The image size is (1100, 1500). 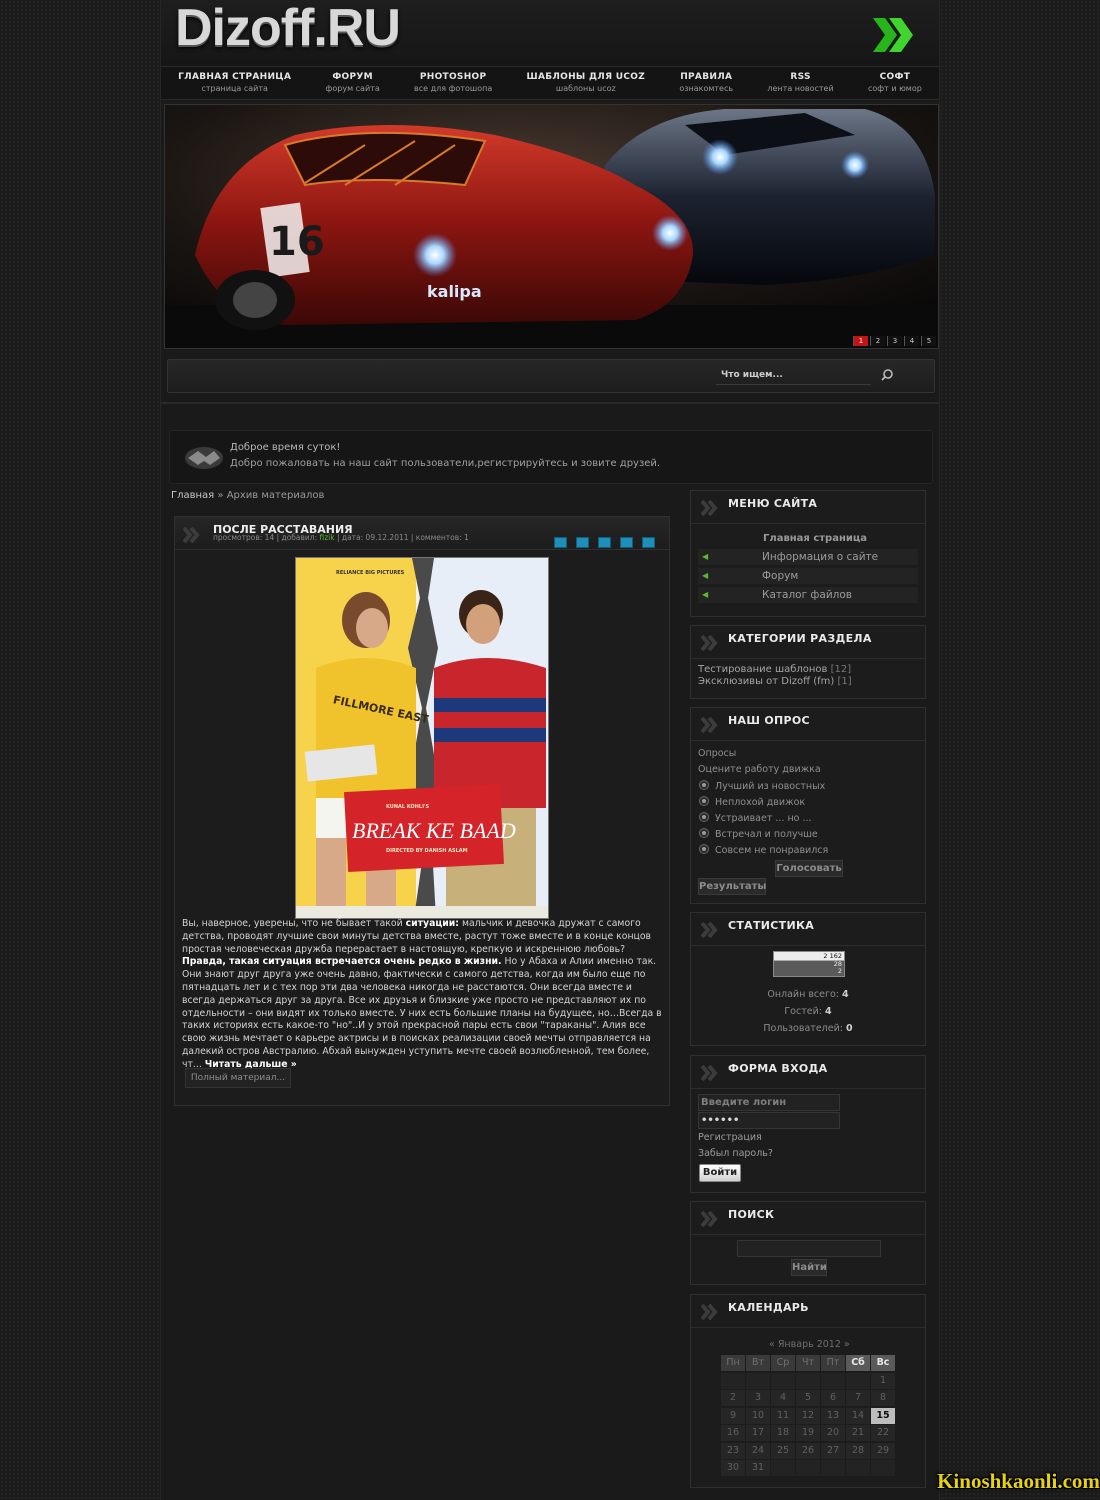 What do you see at coordinates (751, 1214) in the screenshot?
I see `block-title: ПОИСК` at bounding box center [751, 1214].